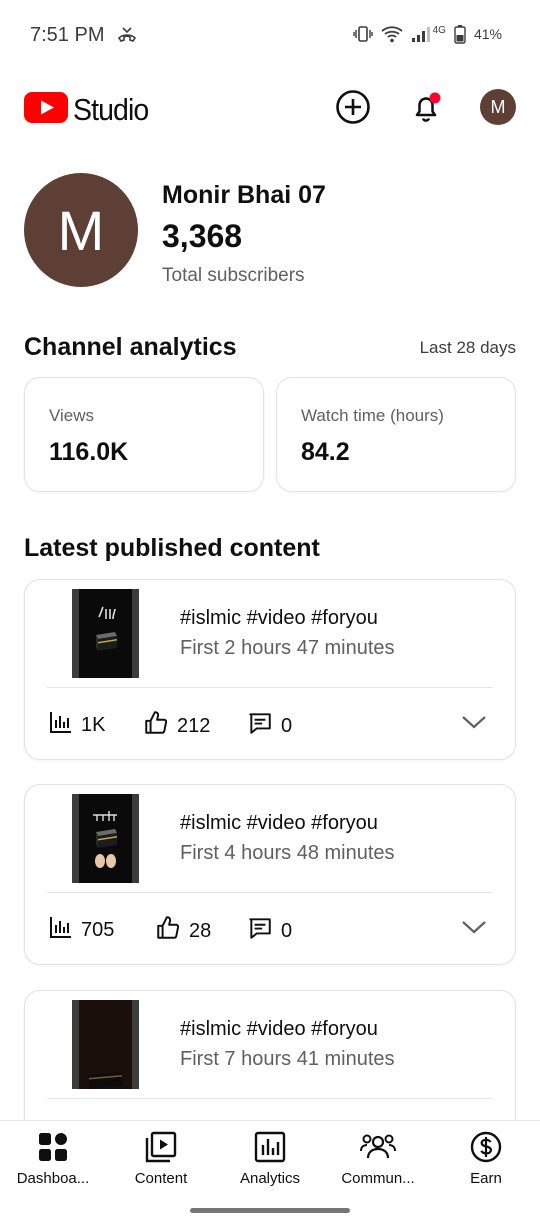 Image resolution: width=540 pixels, height=1230 pixels. What do you see at coordinates (378, 1147) in the screenshot?
I see `community-icon` at bounding box center [378, 1147].